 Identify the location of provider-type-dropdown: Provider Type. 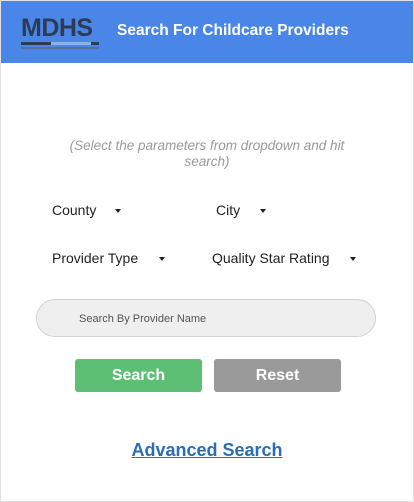
(109, 258).